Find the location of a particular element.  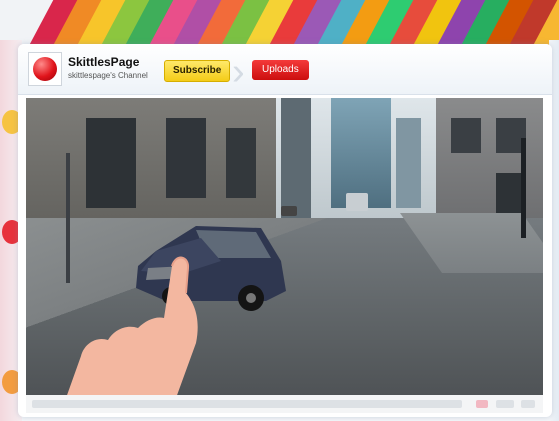

video-building-right is located at coordinates (489, 160).